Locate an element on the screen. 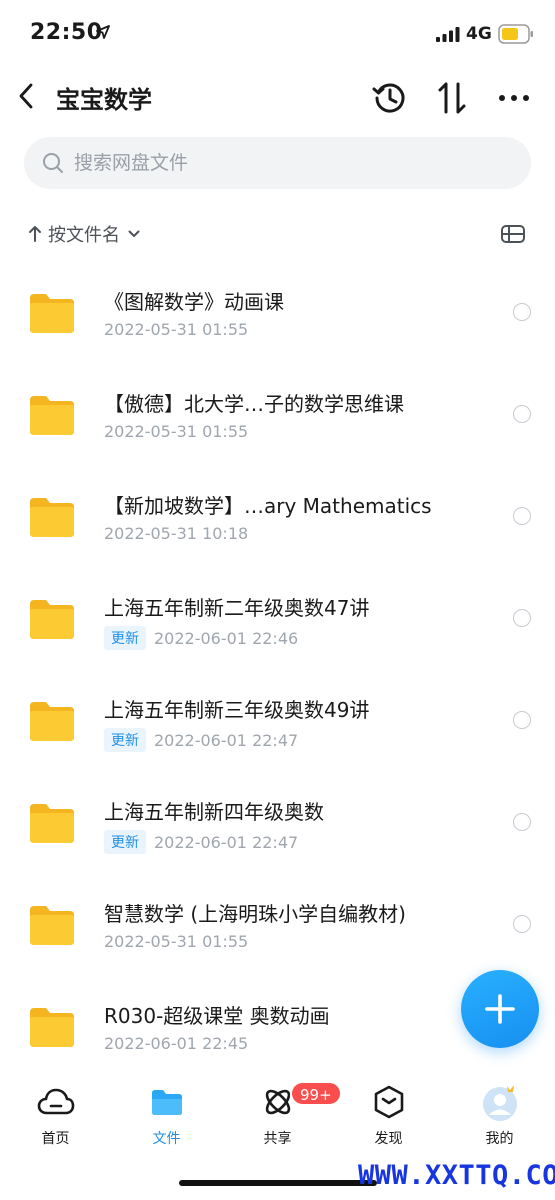  back-button is located at coordinates (26, 96).